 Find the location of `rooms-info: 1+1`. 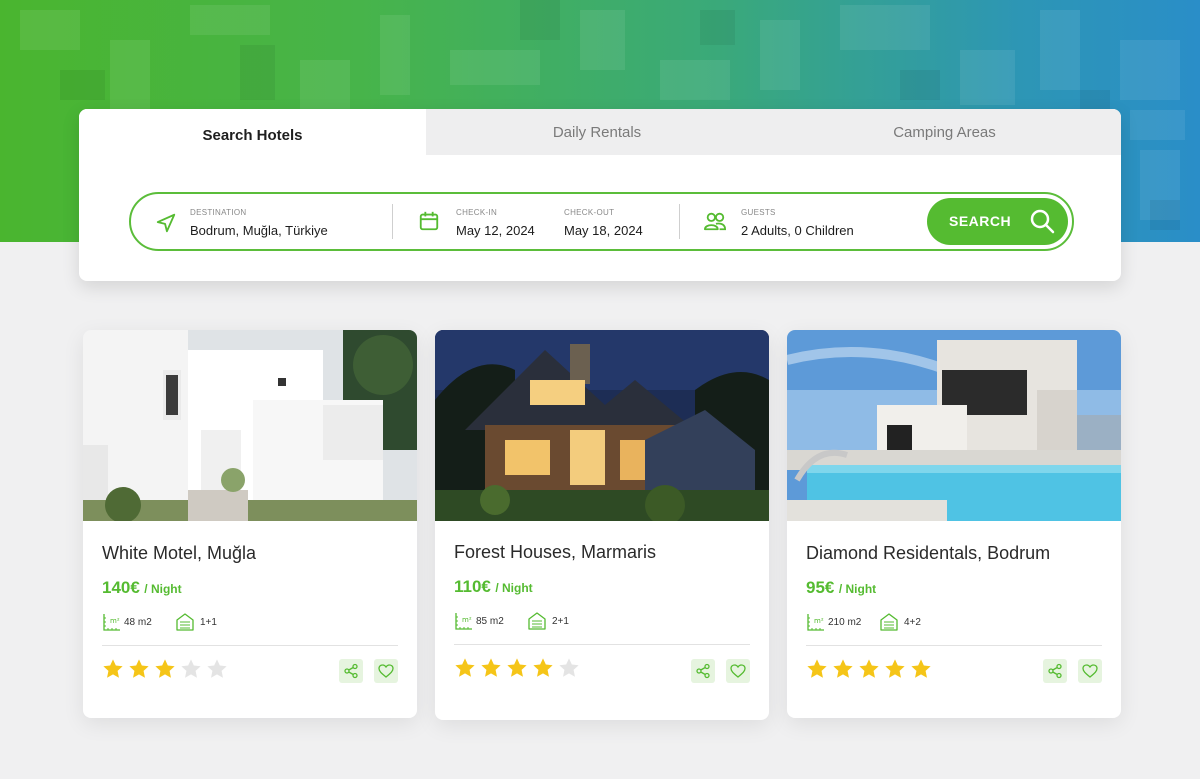

rooms-info: 1+1 is located at coordinates (200, 623).